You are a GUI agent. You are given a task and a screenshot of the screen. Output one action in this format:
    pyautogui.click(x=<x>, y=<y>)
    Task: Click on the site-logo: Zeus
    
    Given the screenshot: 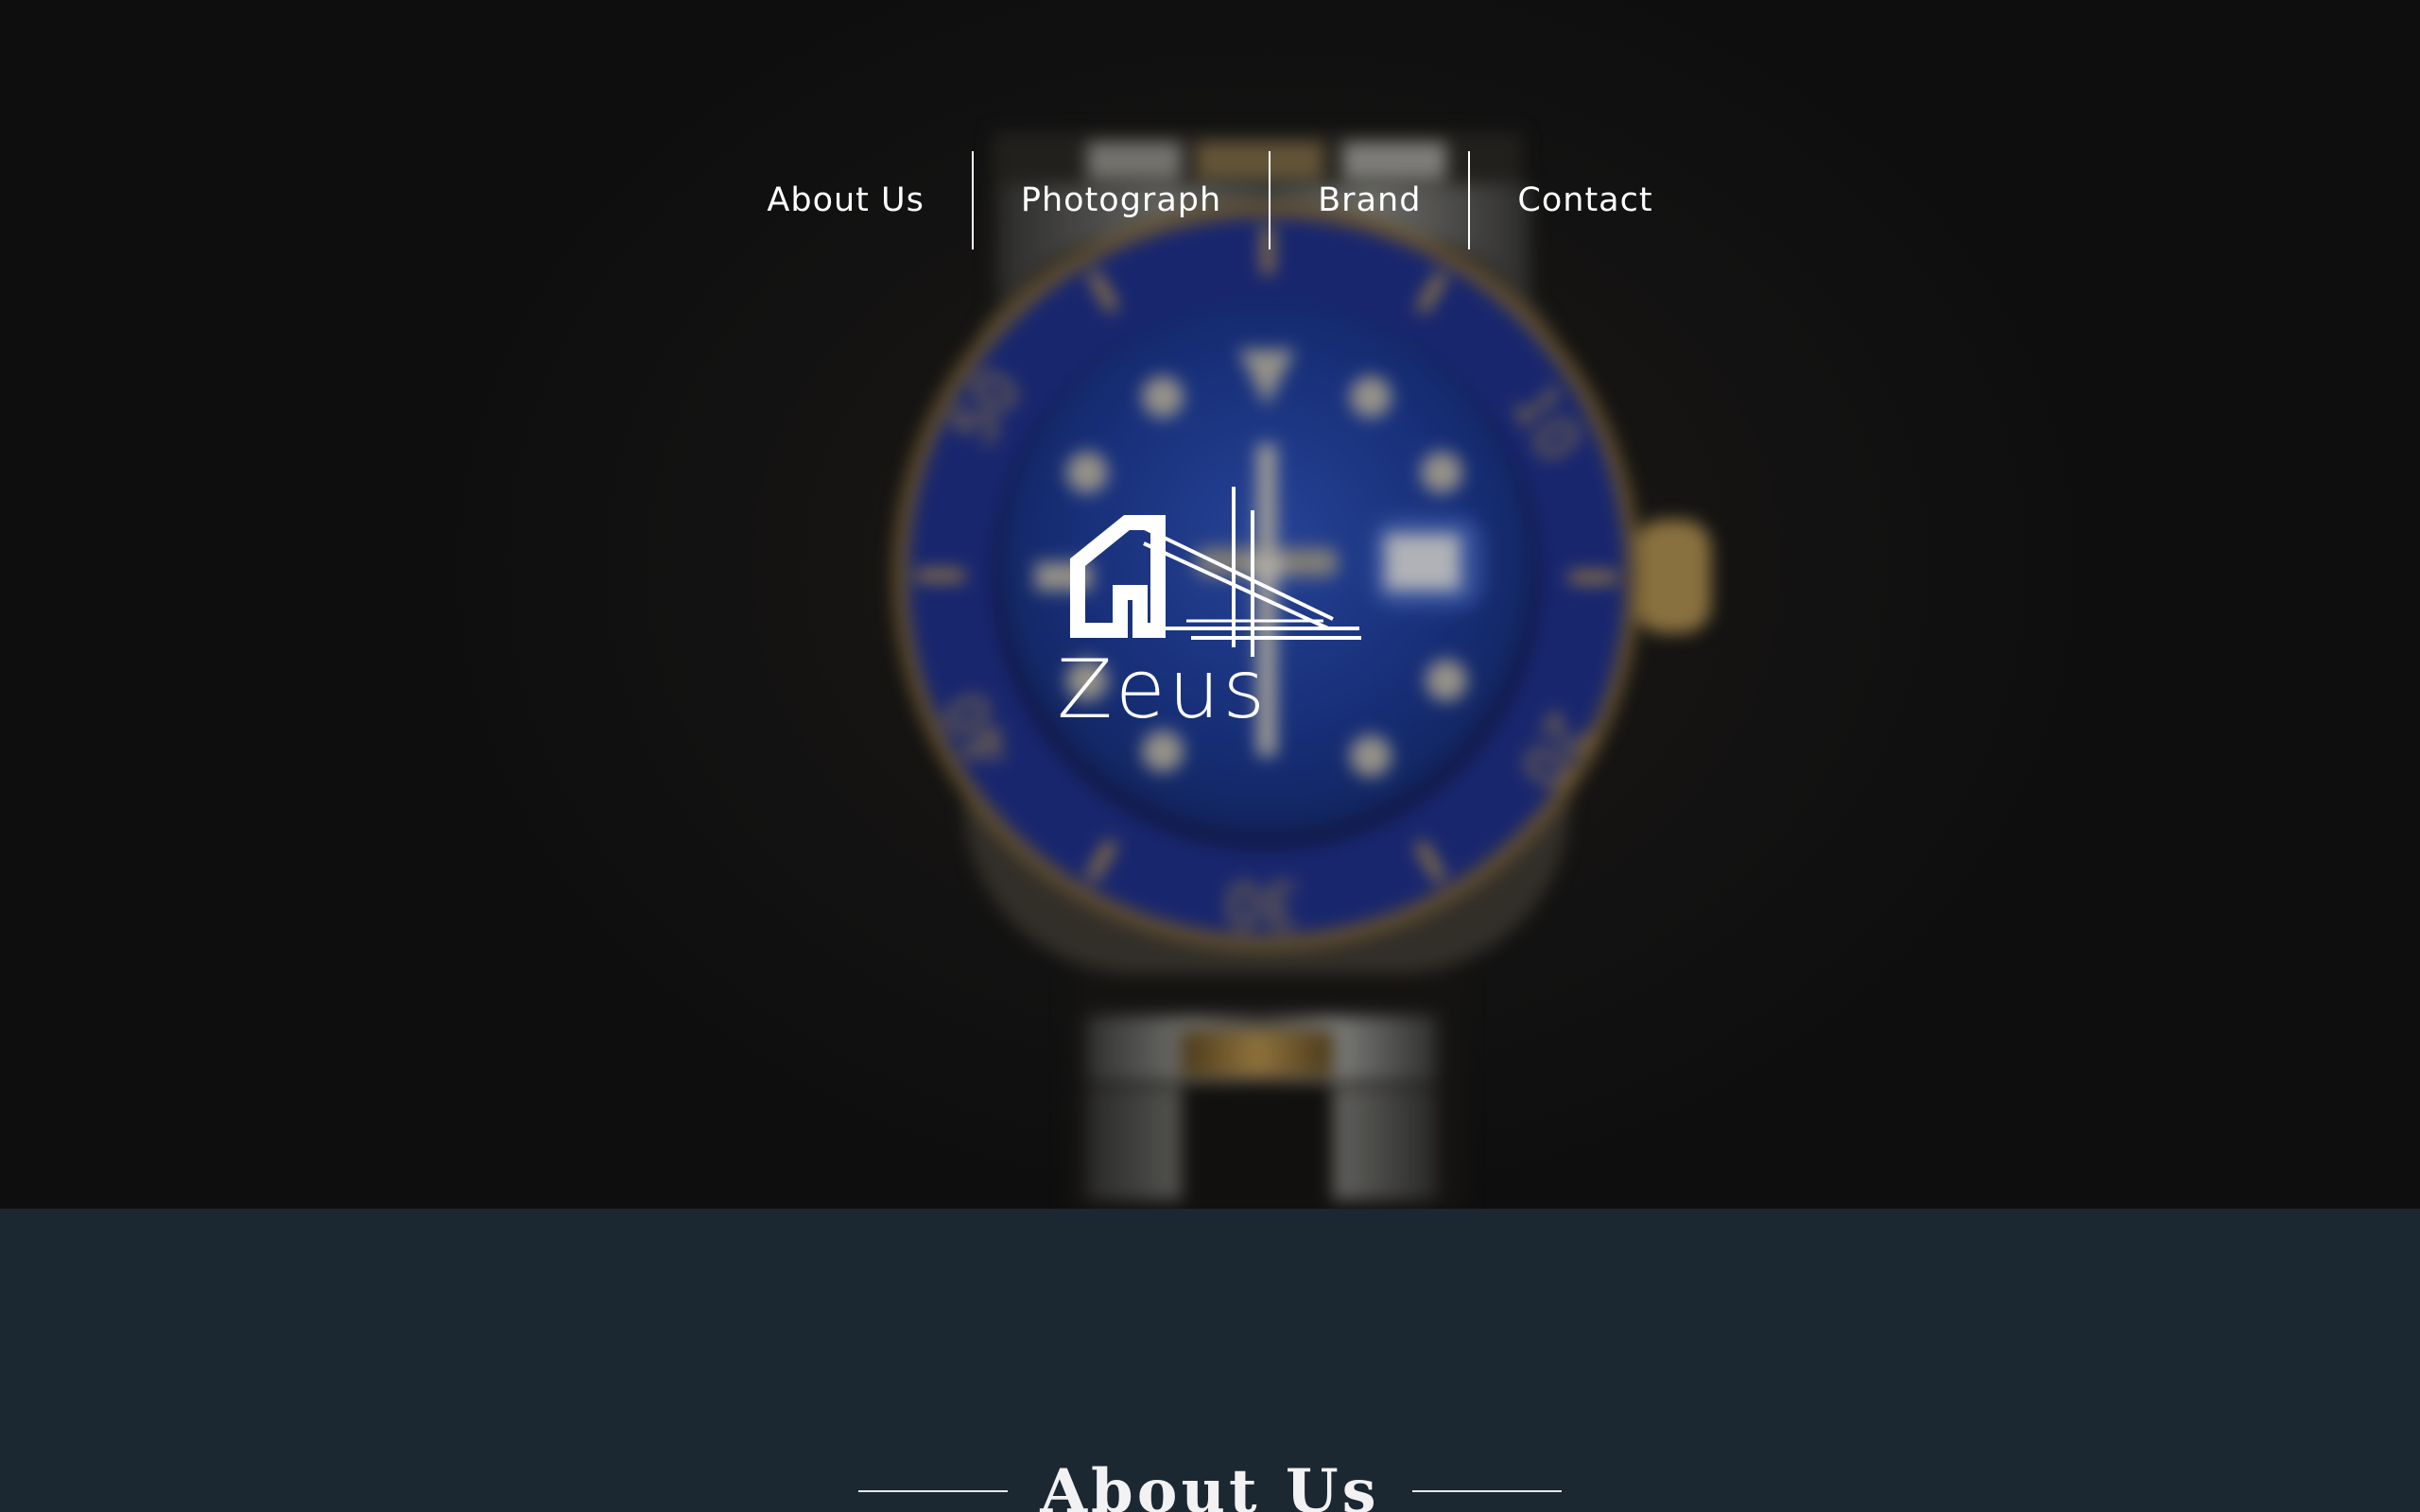 What is the action you would take?
    pyautogui.click(x=1210, y=609)
    